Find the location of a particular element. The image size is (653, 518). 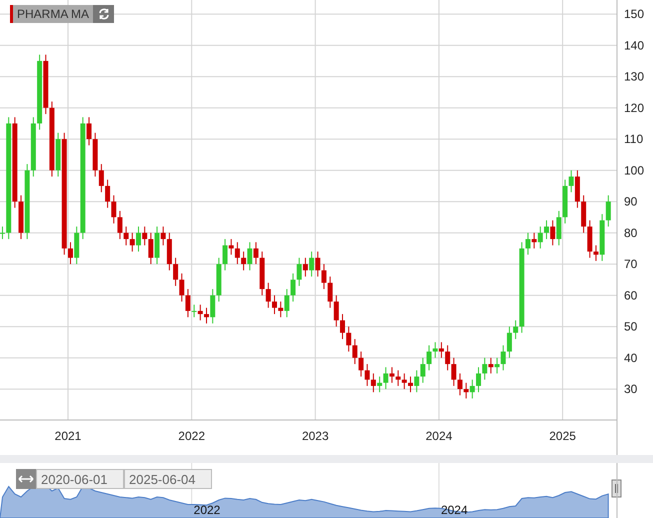

y-tick-label: 100 is located at coordinates (634, 170).